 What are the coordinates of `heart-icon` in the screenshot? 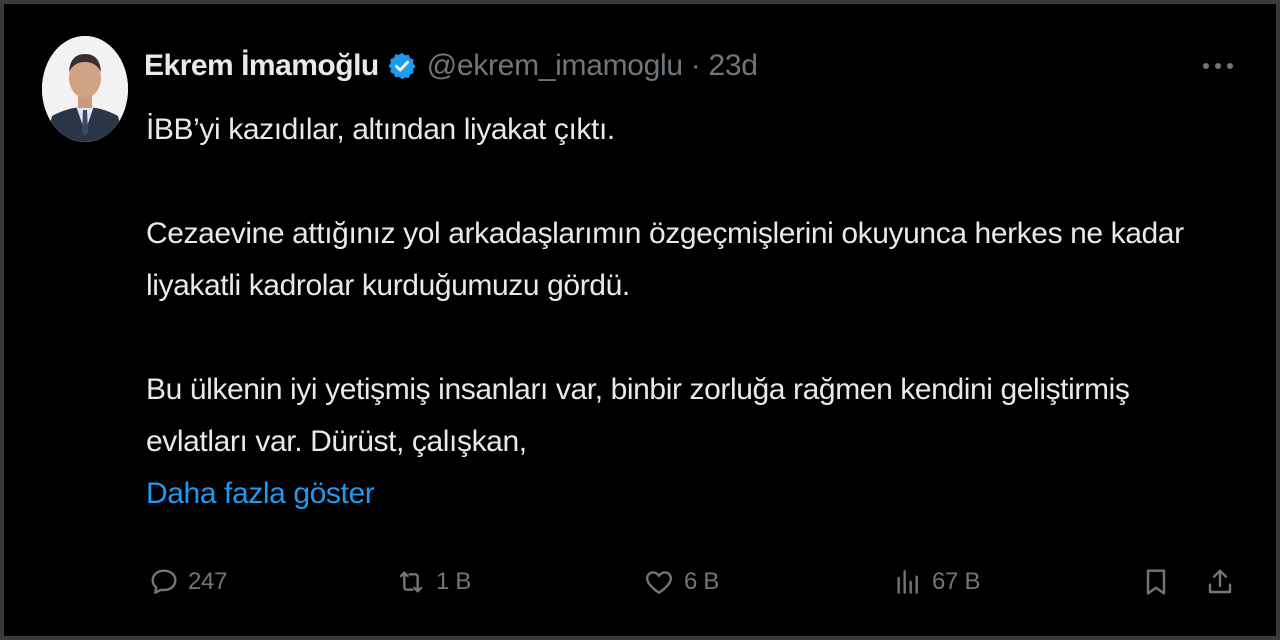 It's located at (659, 582).